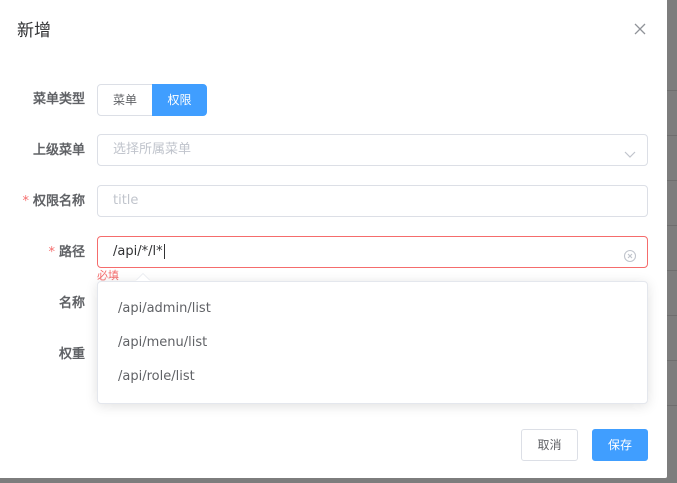  Describe the element at coordinates (43, 253) in the screenshot. I see `path-label: * 路径` at that location.